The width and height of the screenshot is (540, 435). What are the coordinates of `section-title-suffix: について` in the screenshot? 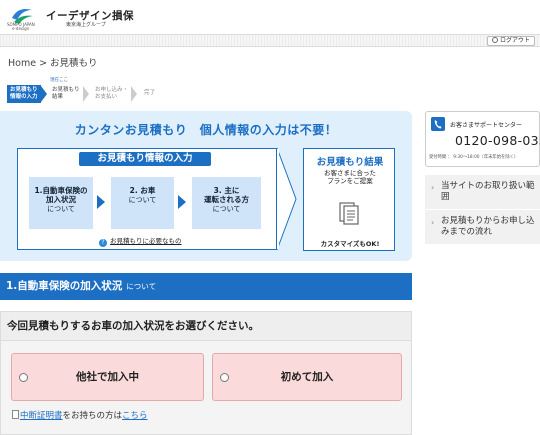 It's located at (141, 286).